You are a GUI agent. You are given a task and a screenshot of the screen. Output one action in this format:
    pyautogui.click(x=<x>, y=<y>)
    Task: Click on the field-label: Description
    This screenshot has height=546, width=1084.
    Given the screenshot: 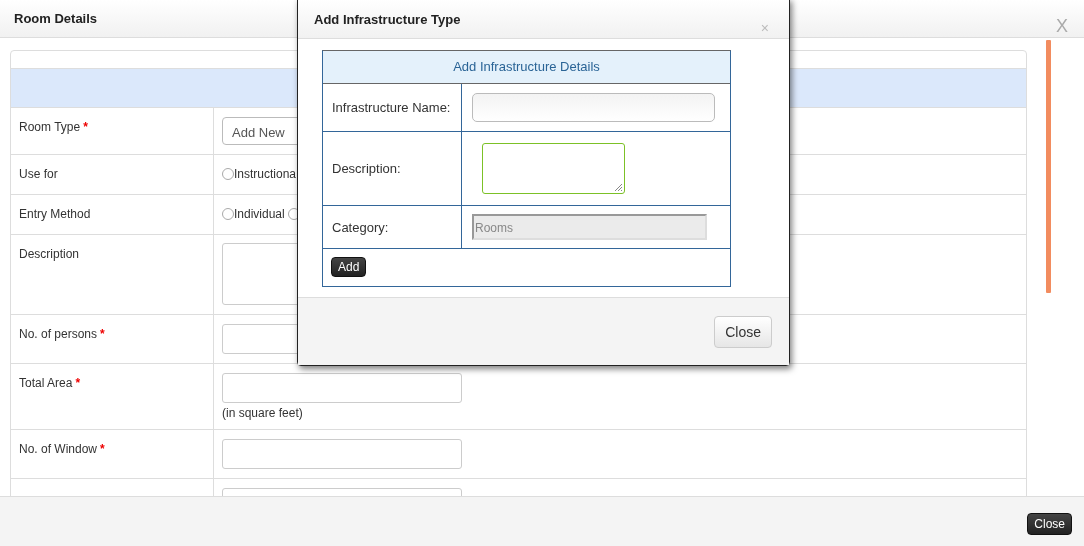 What is the action you would take?
    pyautogui.click(x=49, y=254)
    